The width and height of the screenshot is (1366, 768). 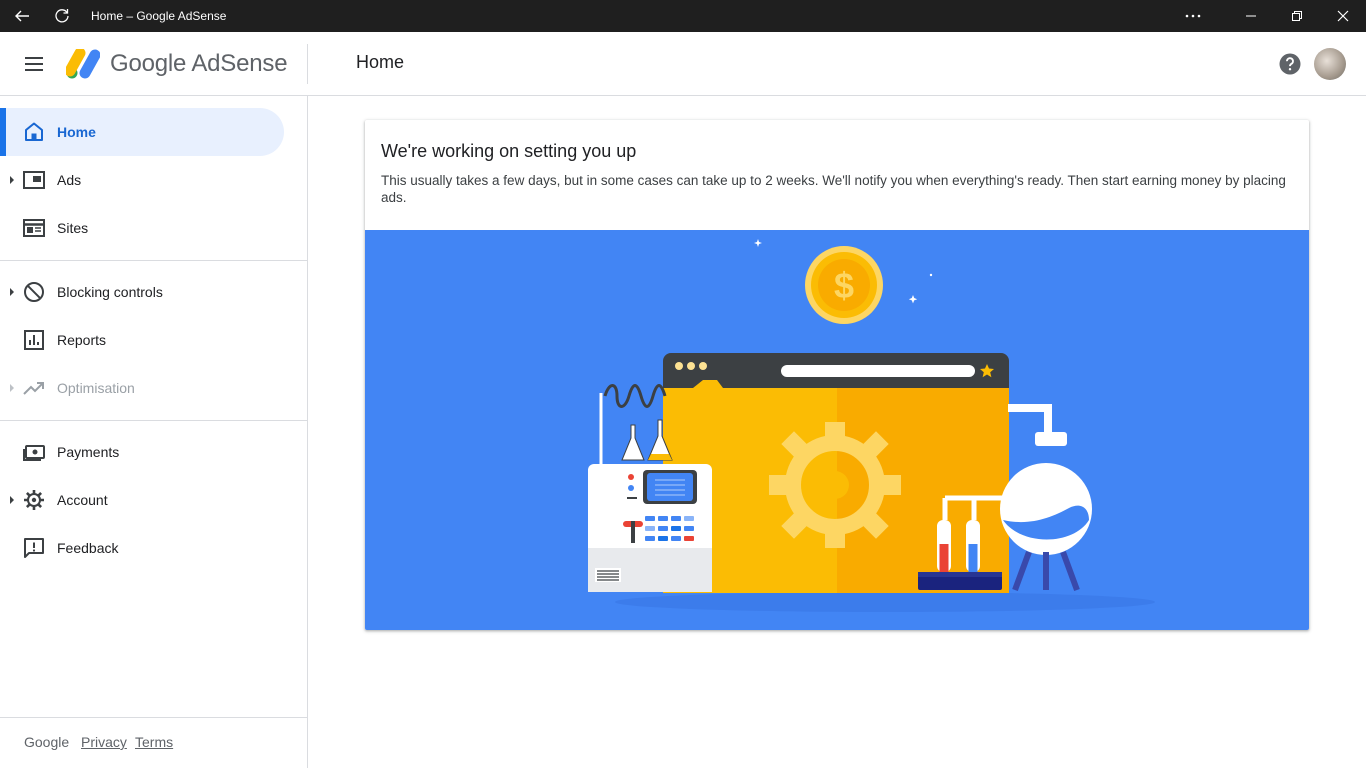 I want to click on sidebar-item-sites: Sites, so click(x=142, y=228).